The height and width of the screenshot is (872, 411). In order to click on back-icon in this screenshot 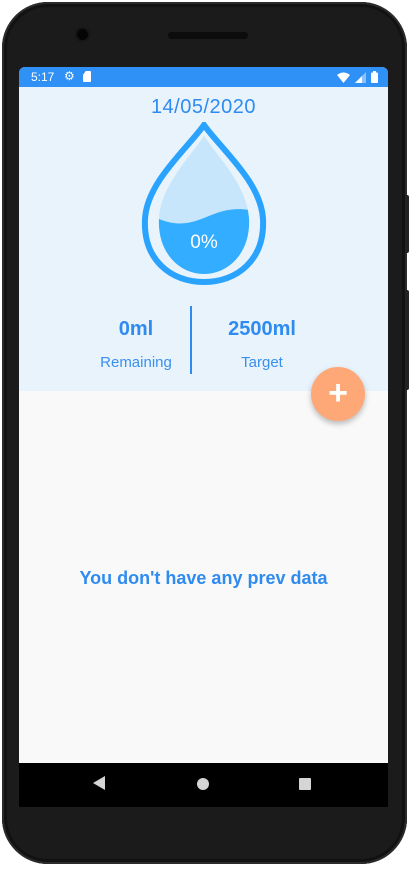, I will do `click(99, 783)`.